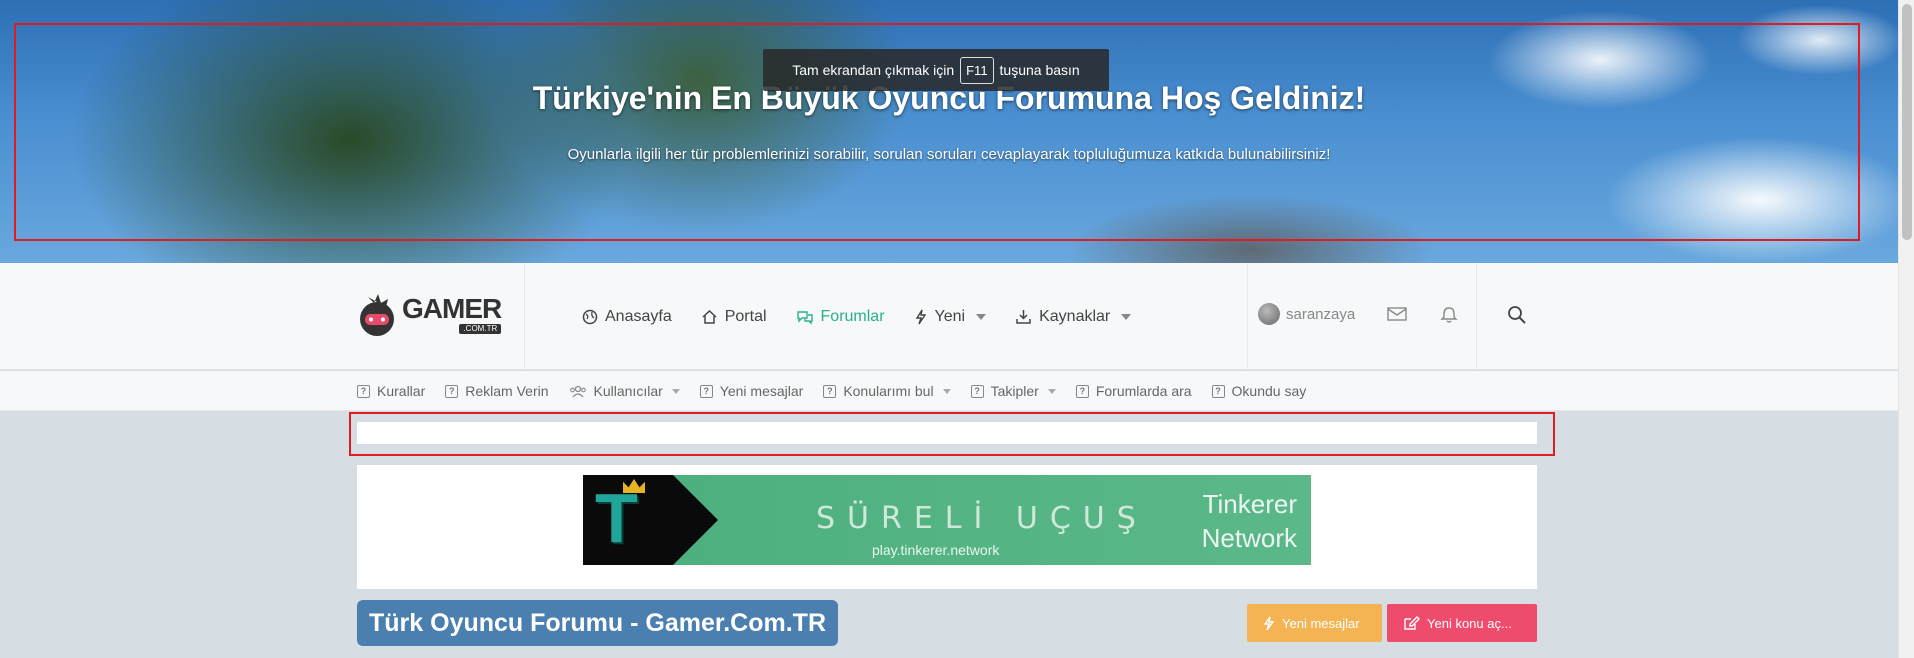 The width and height of the screenshot is (1914, 658). Describe the element at coordinates (852, 316) in the screenshot. I see `nav-label: Forumlar` at that location.